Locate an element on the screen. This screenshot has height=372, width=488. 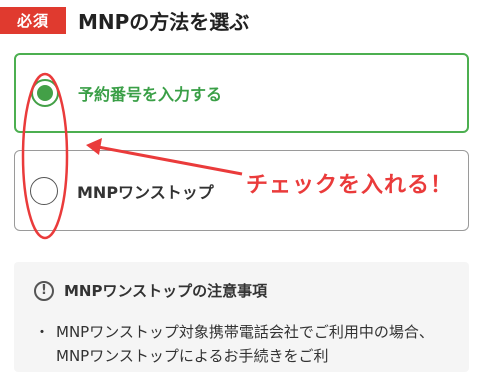
option-label: 予約番号を入力する is located at coordinates (150, 94).